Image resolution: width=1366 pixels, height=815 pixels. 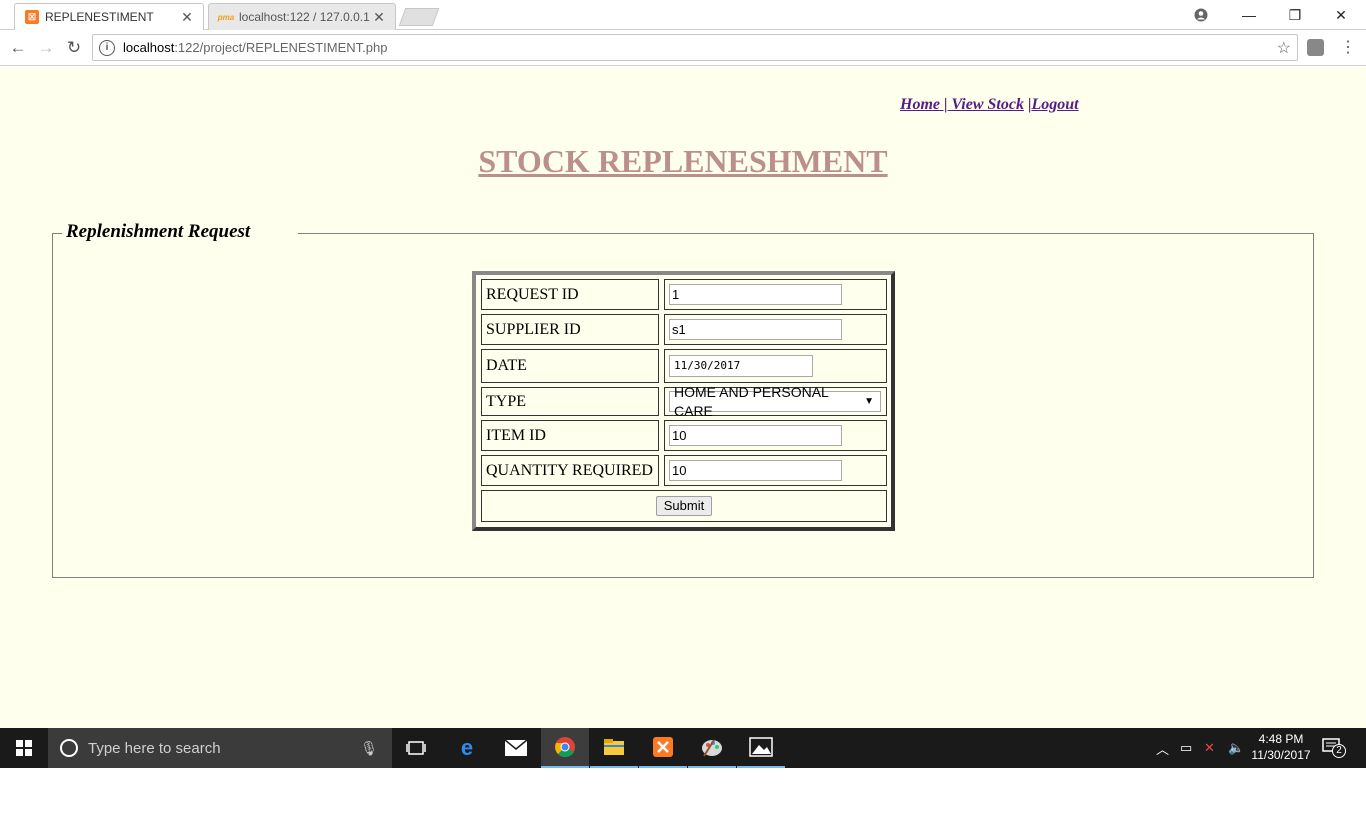 What do you see at coordinates (107, 47) in the screenshot?
I see `info-icon: i` at bounding box center [107, 47].